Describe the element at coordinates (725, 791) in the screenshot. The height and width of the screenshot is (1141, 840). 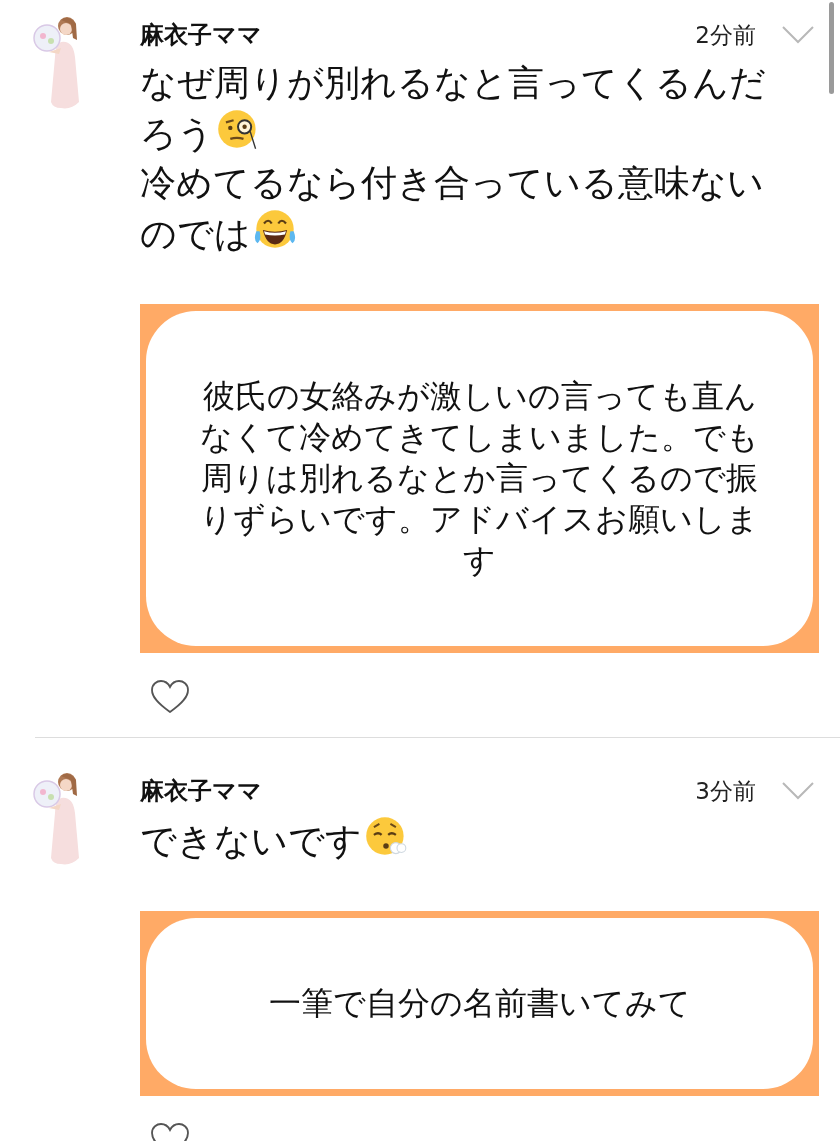
I see `post-time: 3分前` at that location.